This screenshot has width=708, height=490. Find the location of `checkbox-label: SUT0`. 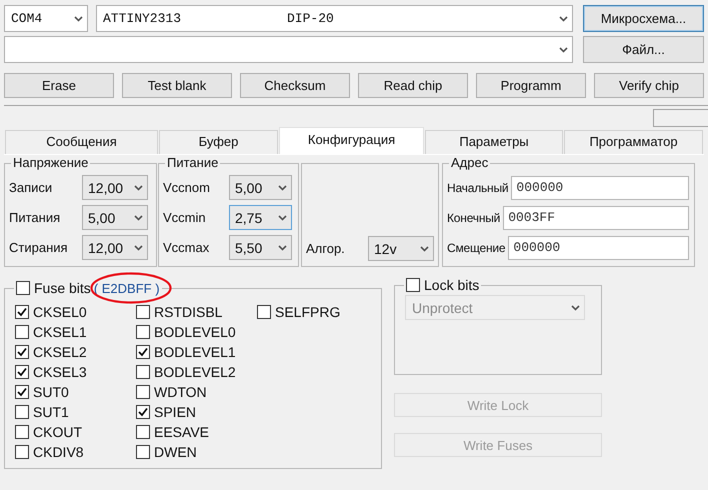

checkbox-label: SUT0 is located at coordinates (51, 392).